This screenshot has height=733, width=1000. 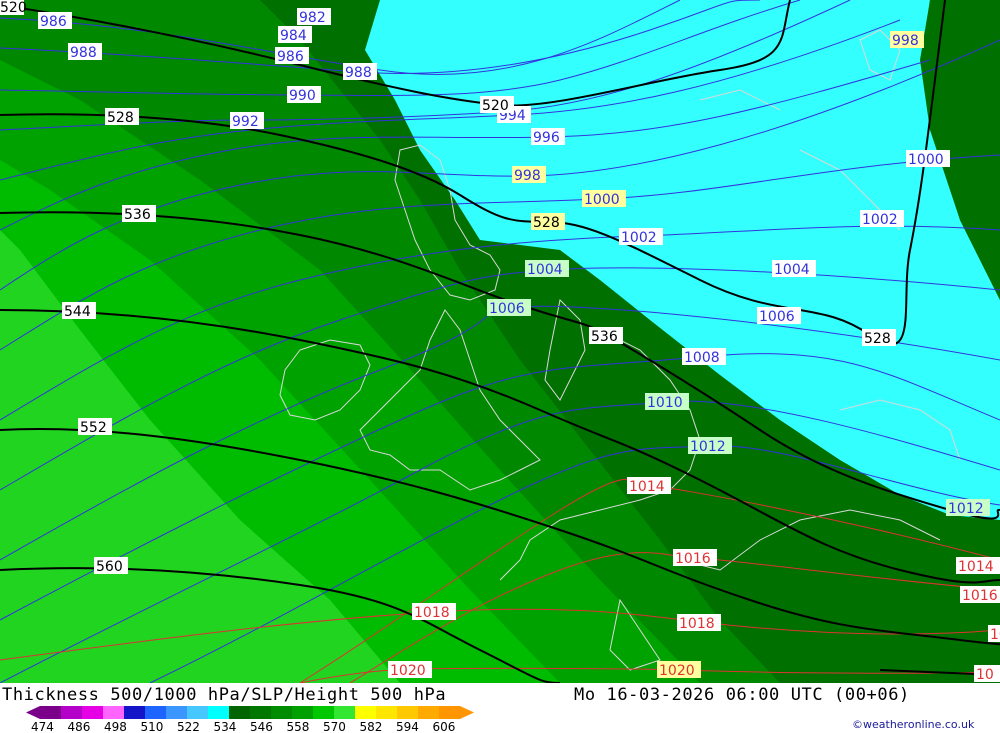 I want to click on svg-text: 988, so click(x=358, y=73).